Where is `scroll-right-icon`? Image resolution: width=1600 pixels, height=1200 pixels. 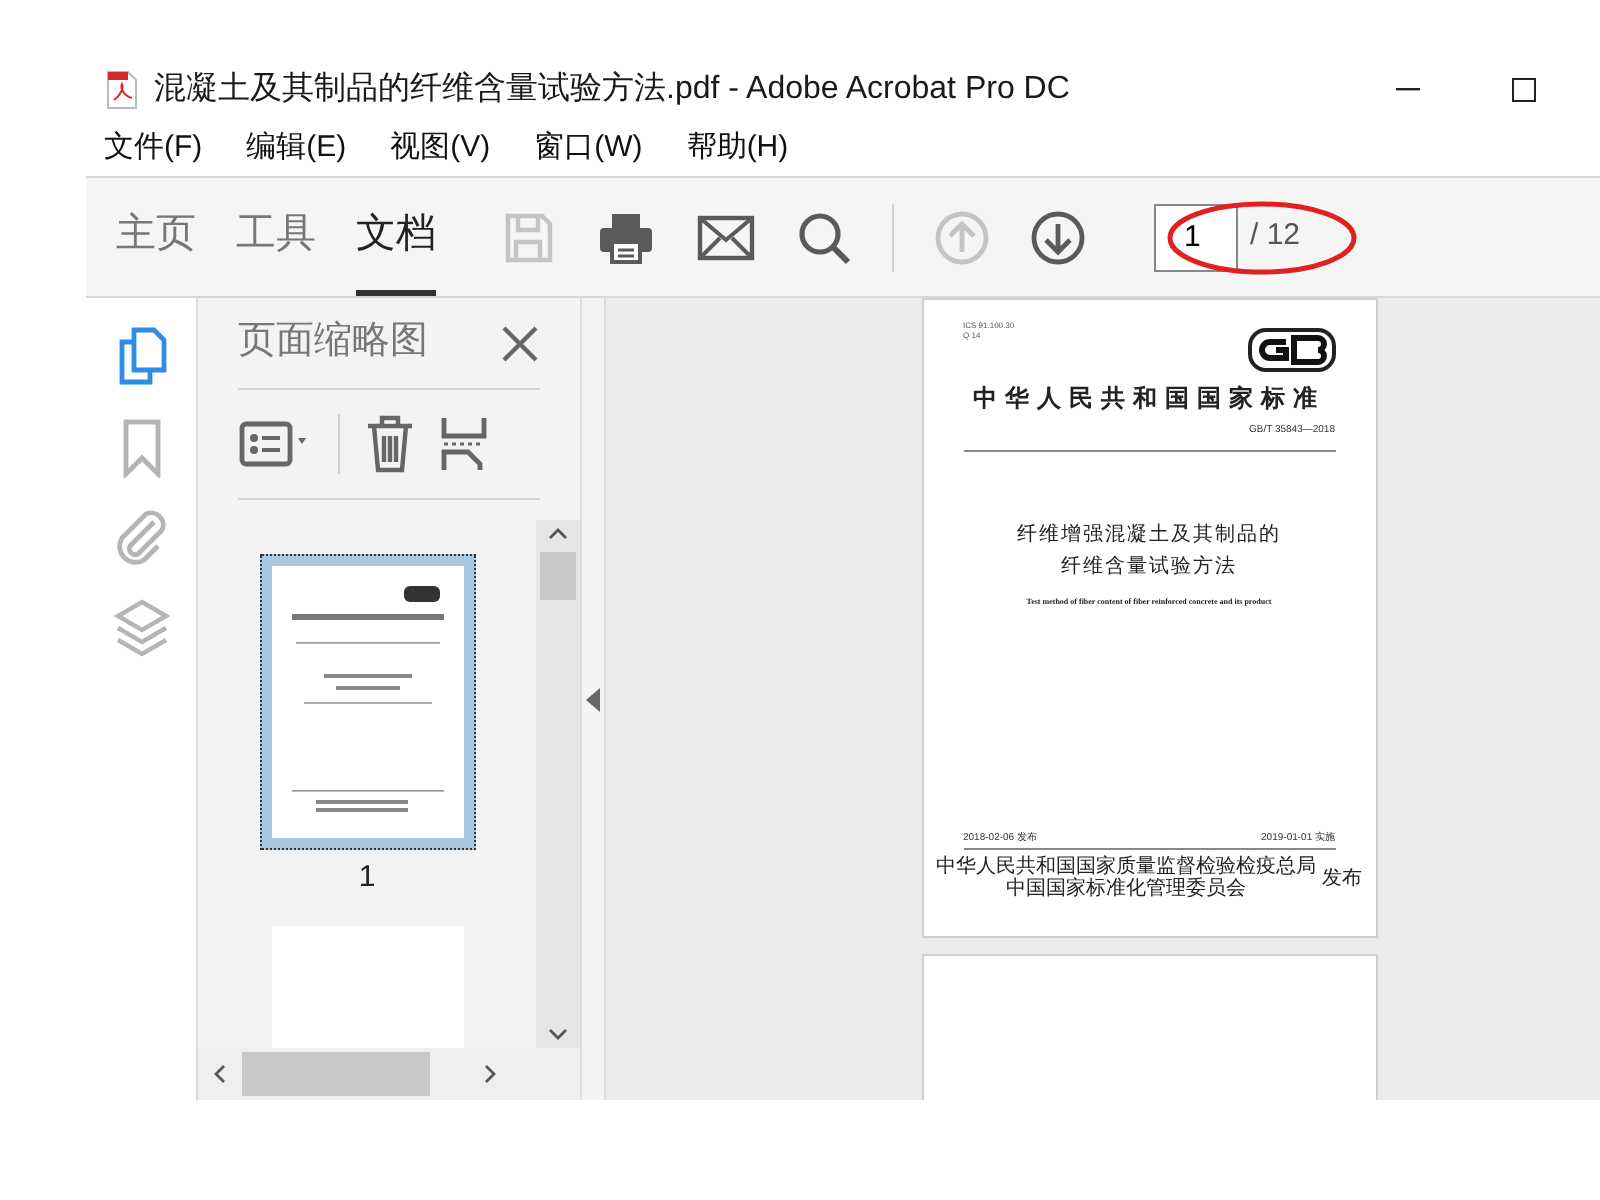 scroll-right-icon is located at coordinates (490, 1074).